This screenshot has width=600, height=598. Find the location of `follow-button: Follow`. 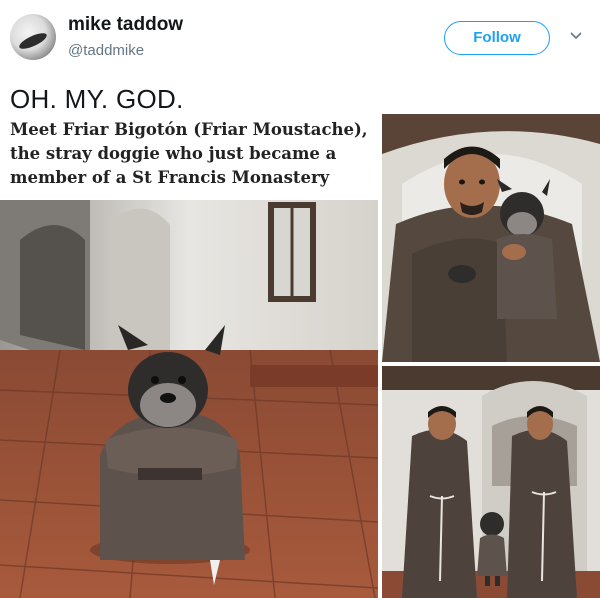

follow-button: Follow is located at coordinates (497, 38).